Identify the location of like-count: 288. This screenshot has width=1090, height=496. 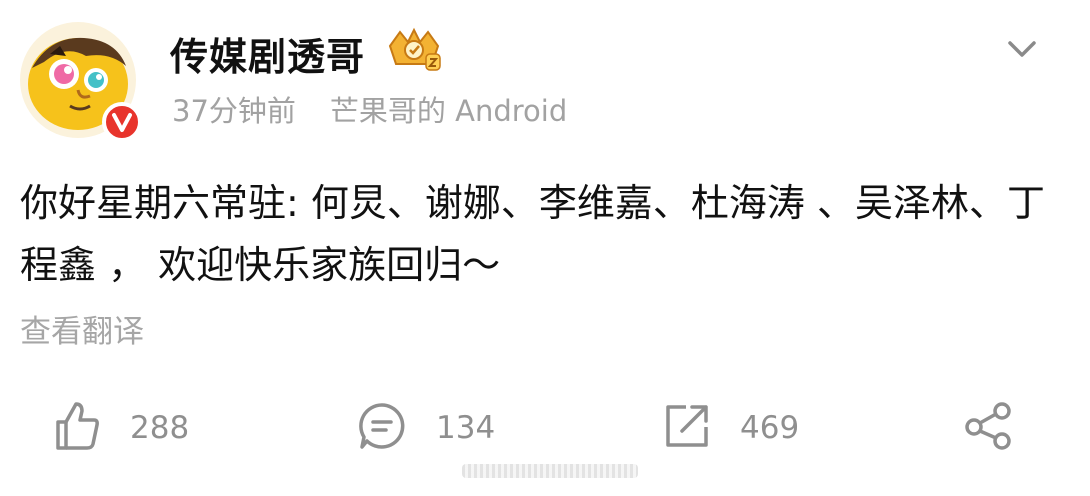
(160, 428).